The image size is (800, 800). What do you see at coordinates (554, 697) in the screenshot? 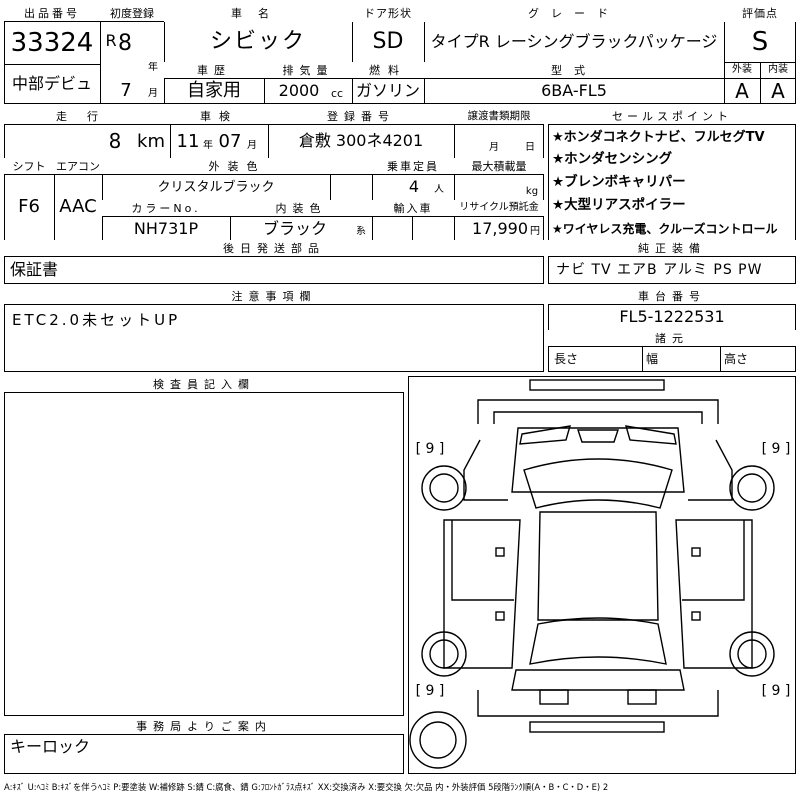
I see `tail-lamp-left` at bounding box center [554, 697].